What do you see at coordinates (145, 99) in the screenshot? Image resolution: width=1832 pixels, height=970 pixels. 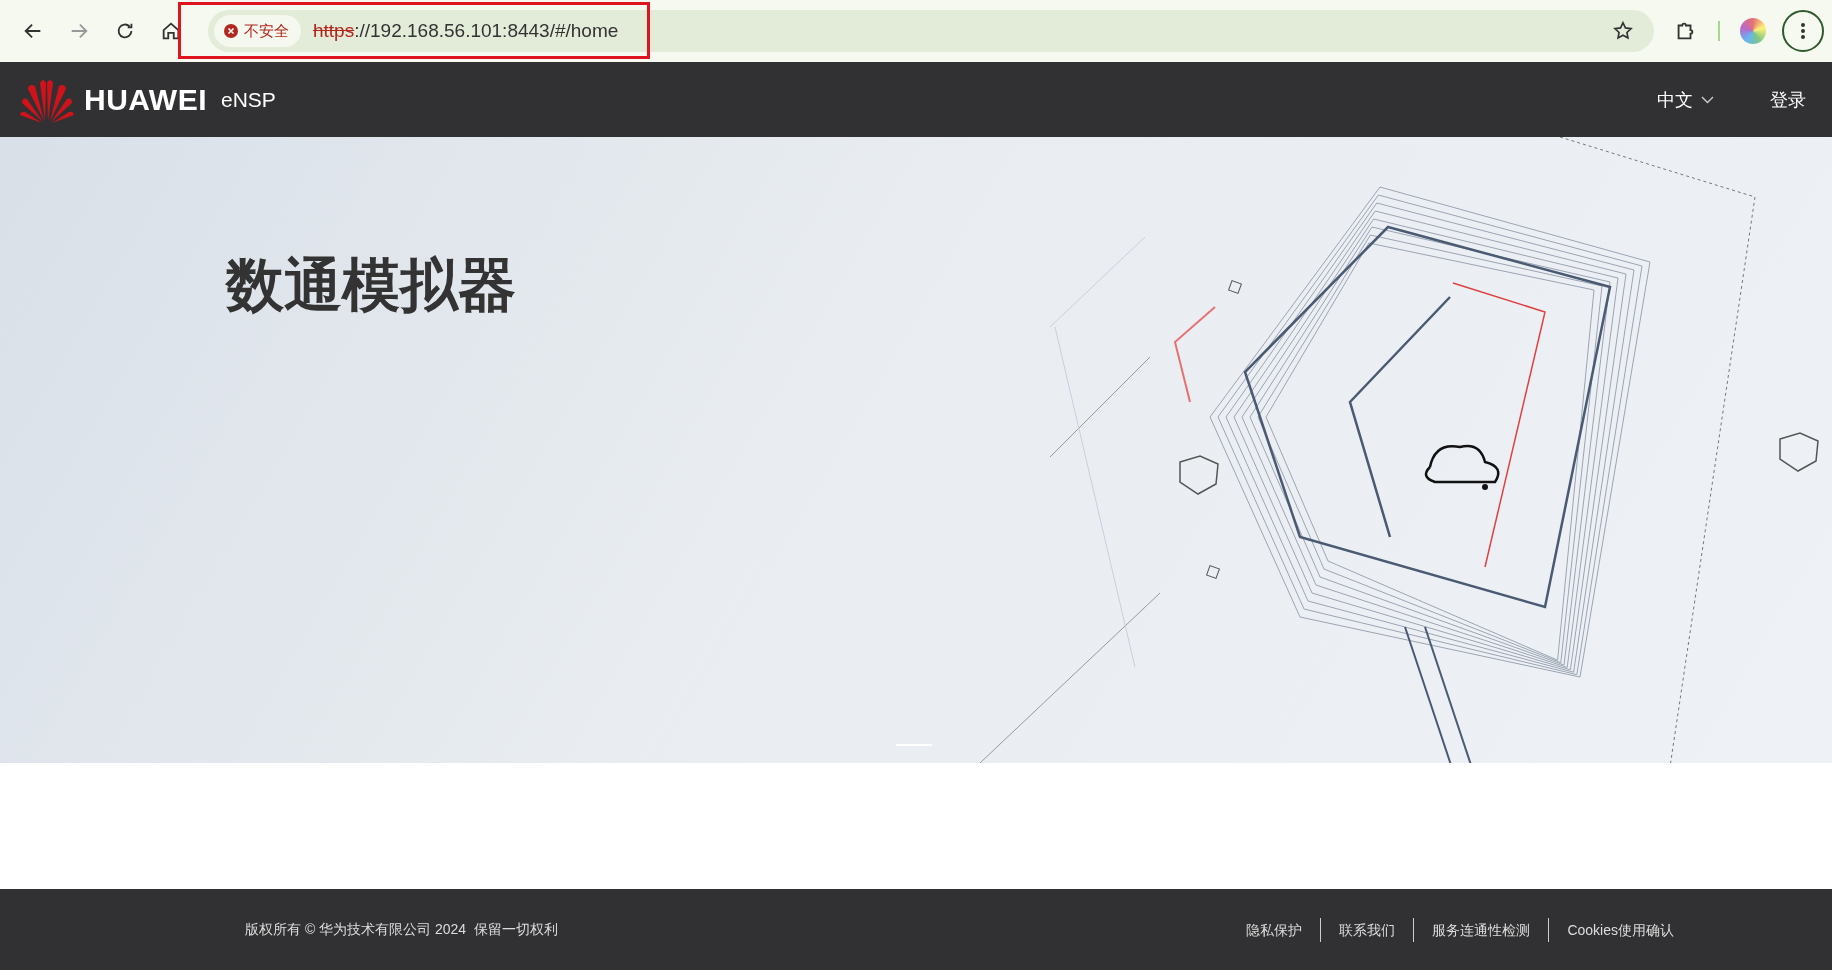 I see `brand-name: HUAWEI` at bounding box center [145, 99].